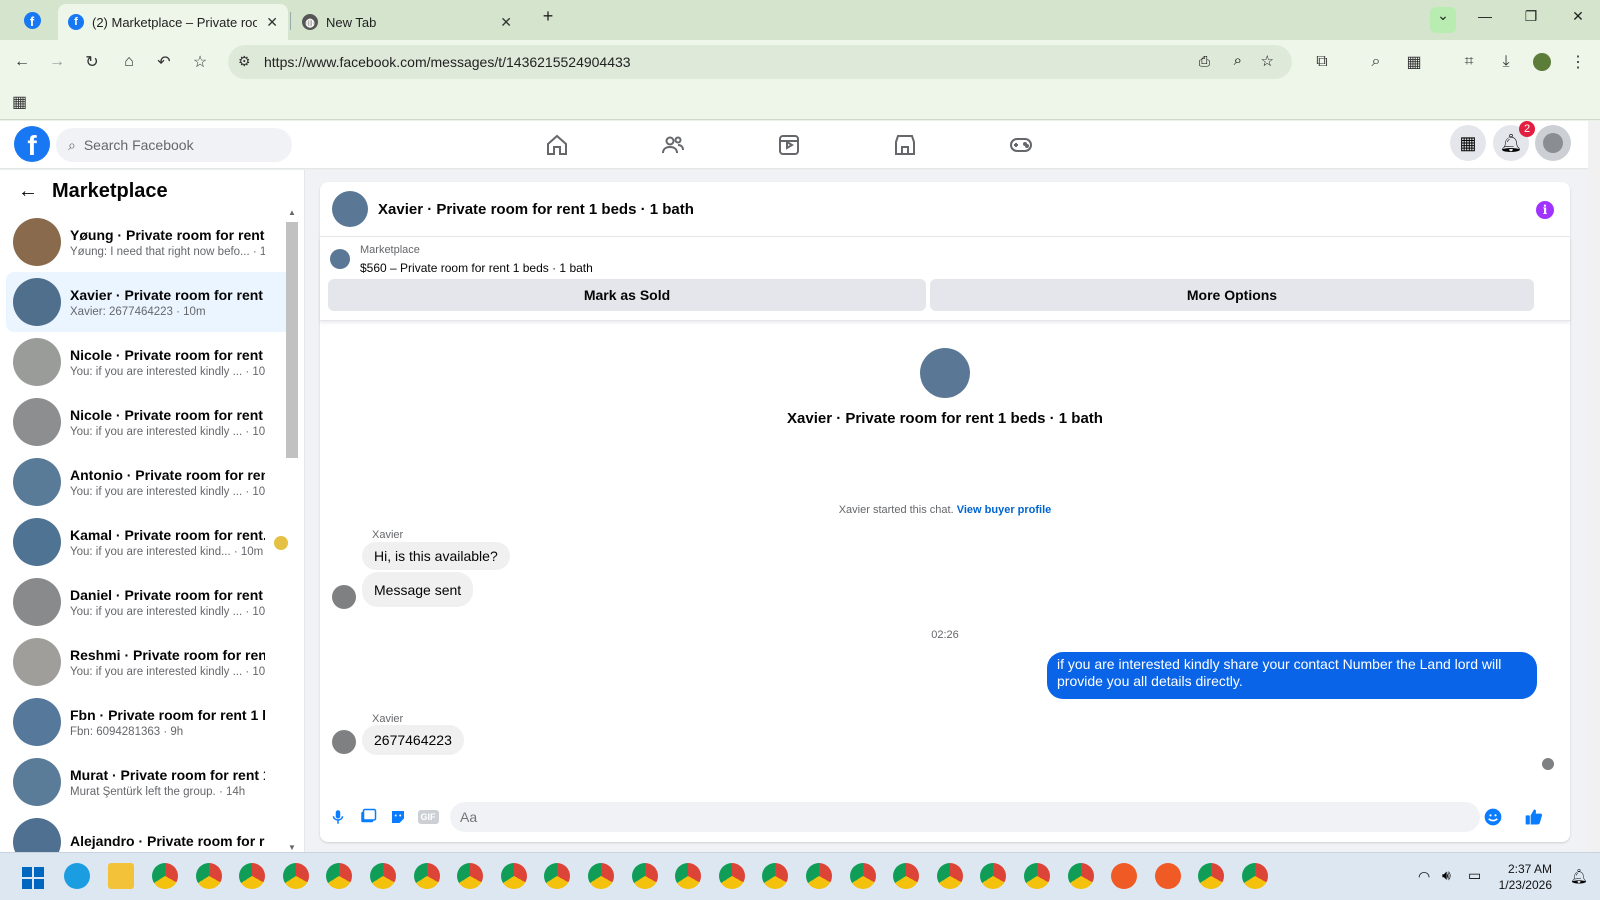 The width and height of the screenshot is (1600, 900). Describe the element at coordinates (292, 212) in the screenshot. I see `scroll-up-icon: ▲` at that location.